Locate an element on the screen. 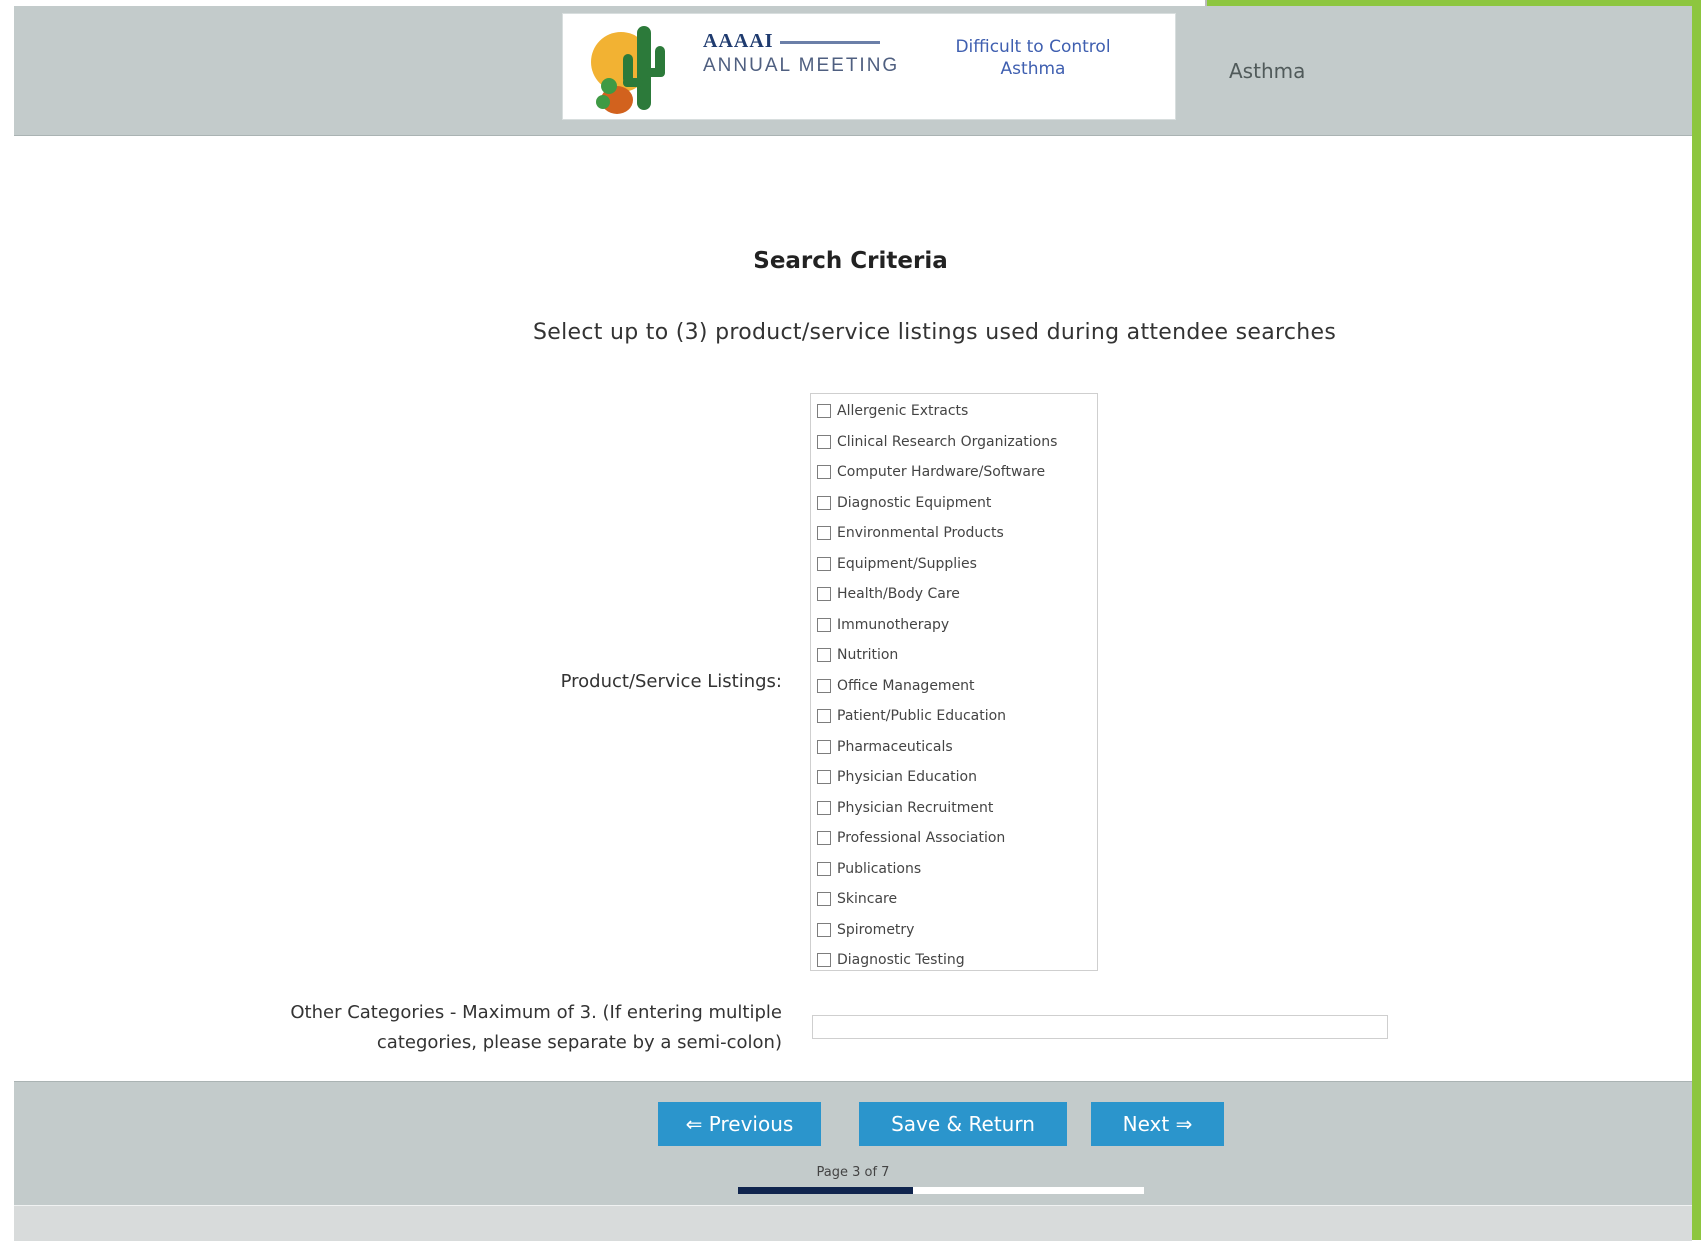  course-title: Difficult to Control Asthma is located at coordinates (1033, 58).